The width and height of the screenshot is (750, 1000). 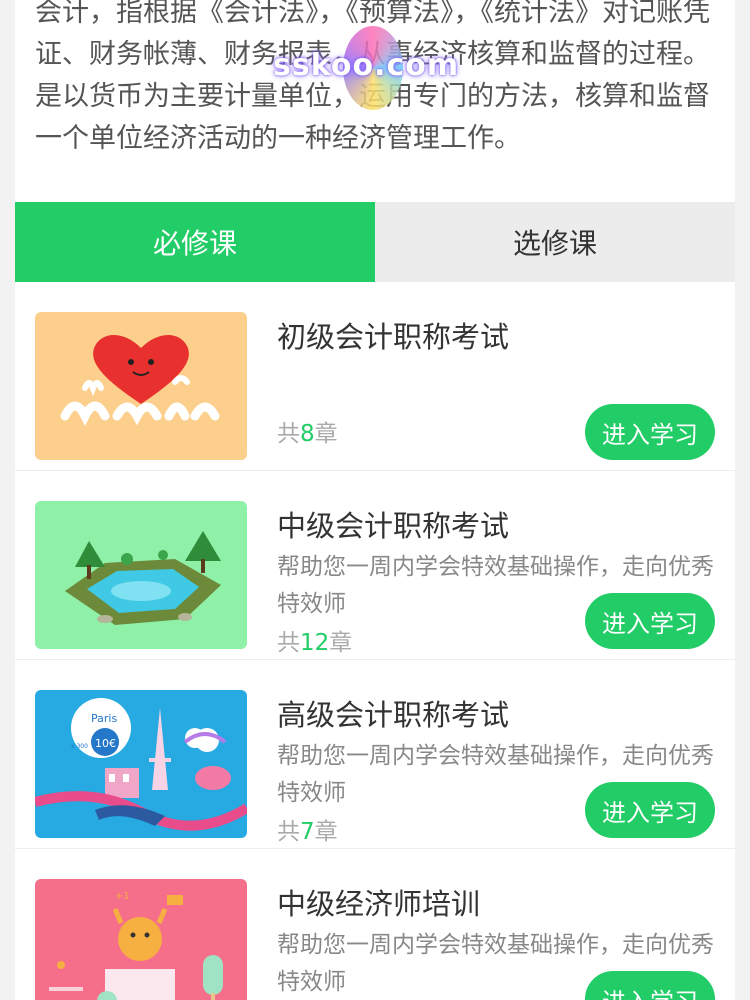 I want to click on count-label: x 300, so click(x=79, y=746).